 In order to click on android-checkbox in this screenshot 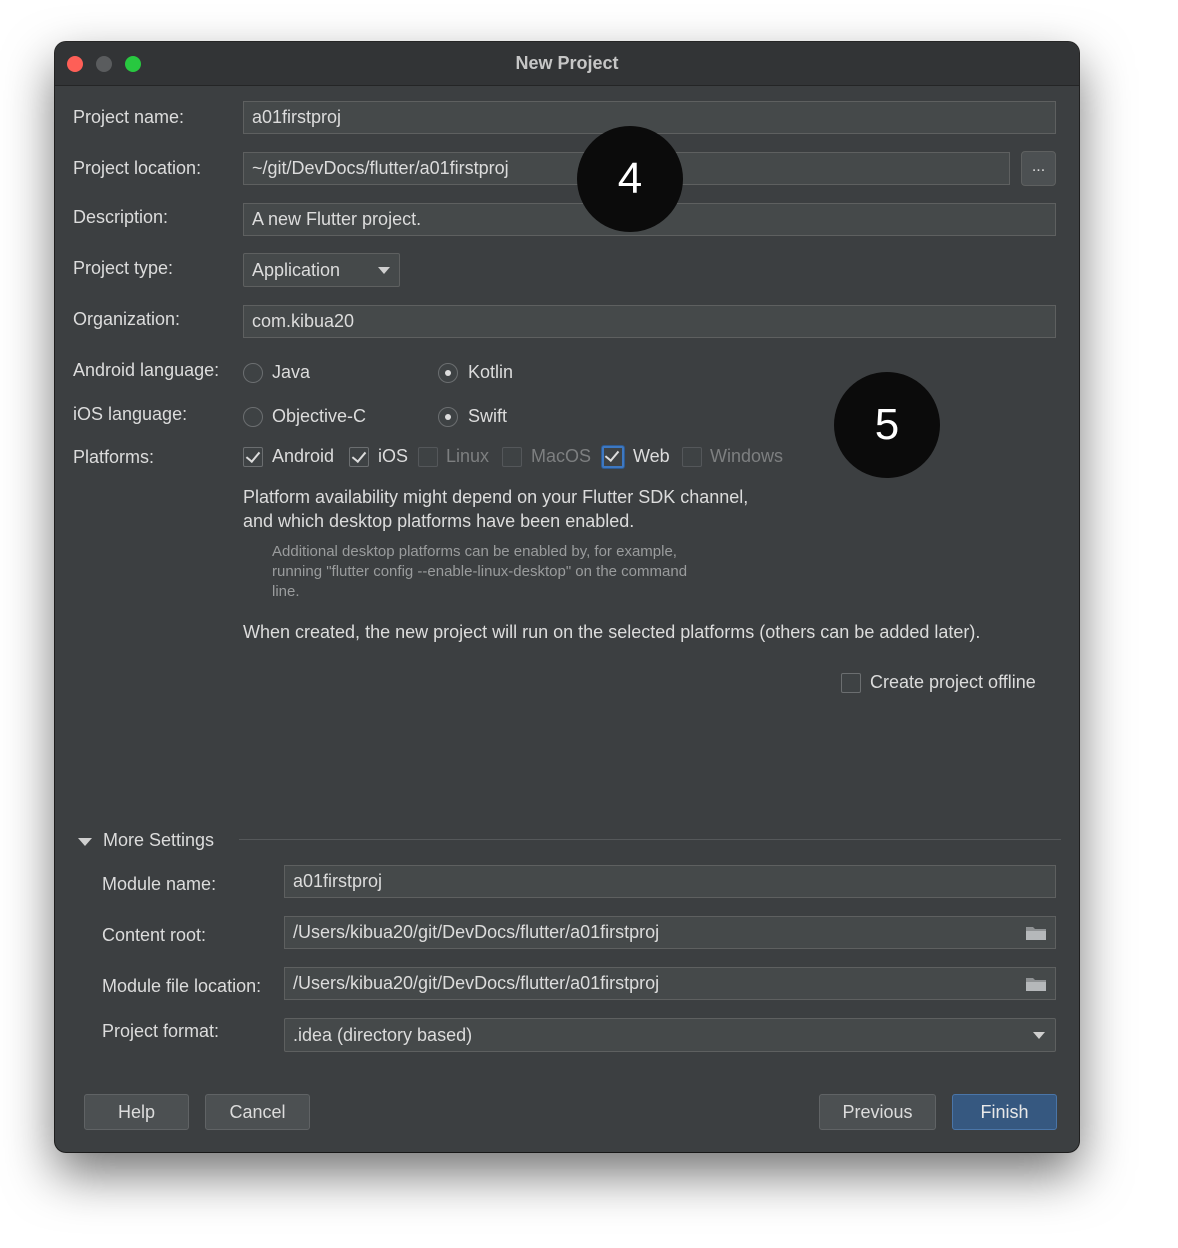, I will do `click(253, 457)`.